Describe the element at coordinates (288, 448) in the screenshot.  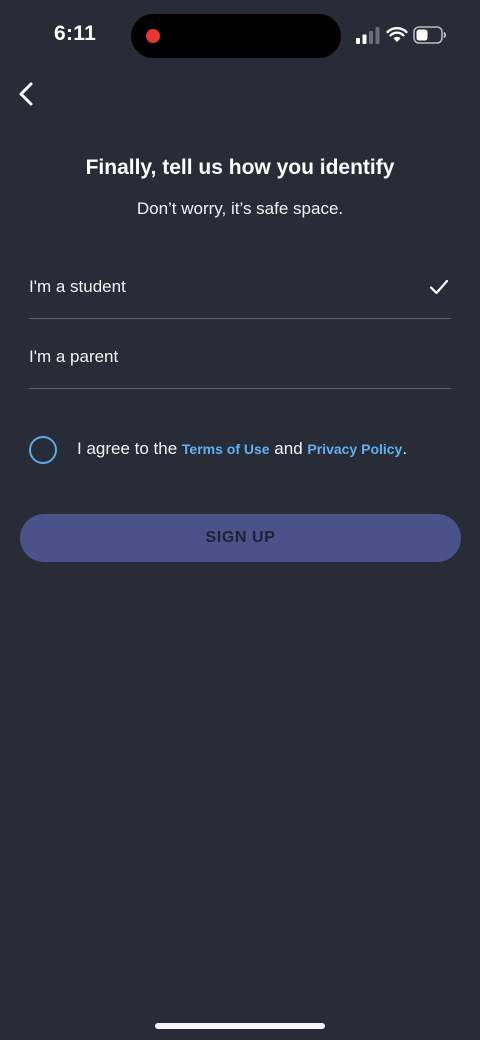
I see `agreement-middle: and` at that location.